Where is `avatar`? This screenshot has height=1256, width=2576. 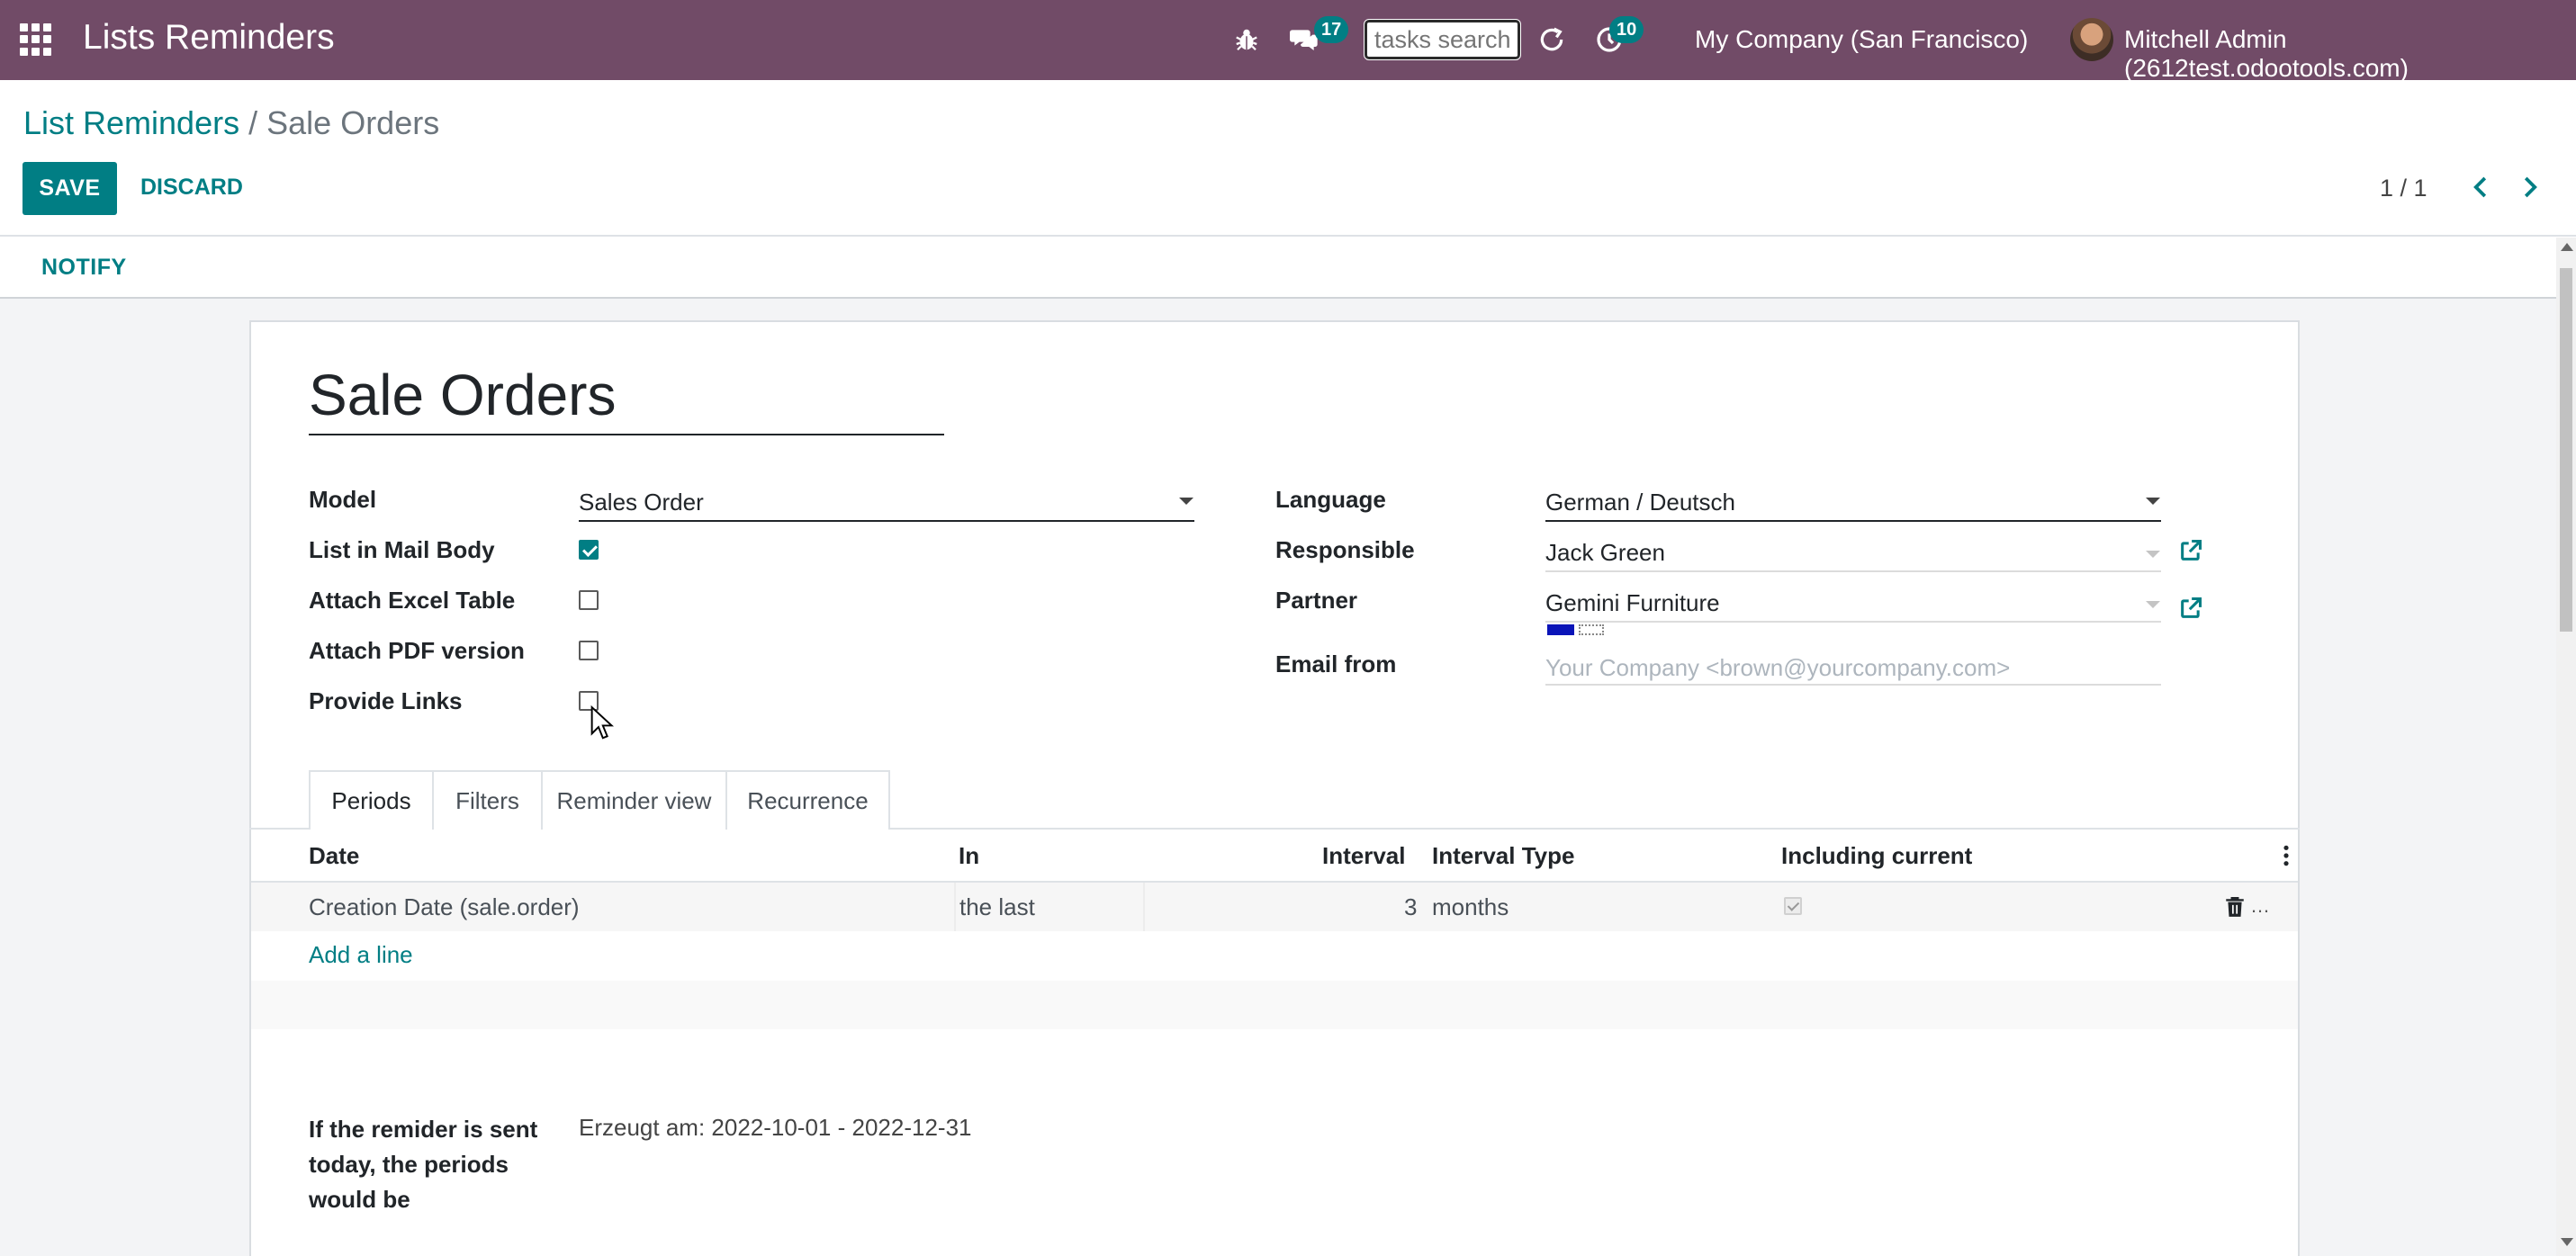
avatar is located at coordinates (2091, 40).